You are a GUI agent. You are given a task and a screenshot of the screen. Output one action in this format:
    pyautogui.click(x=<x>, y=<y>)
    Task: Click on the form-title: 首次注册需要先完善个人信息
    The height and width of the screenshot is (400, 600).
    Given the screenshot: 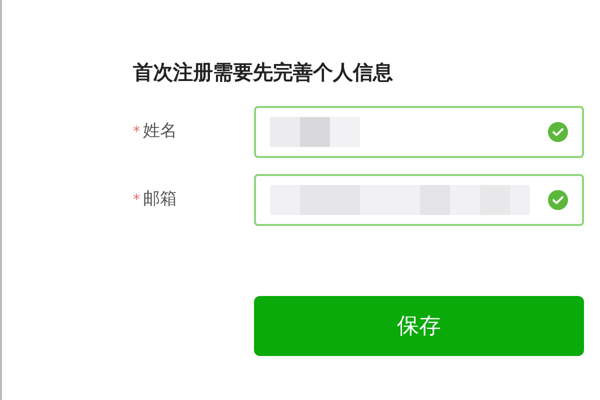 What is the action you would take?
    pyautogui.click(x=263, y=72)
    